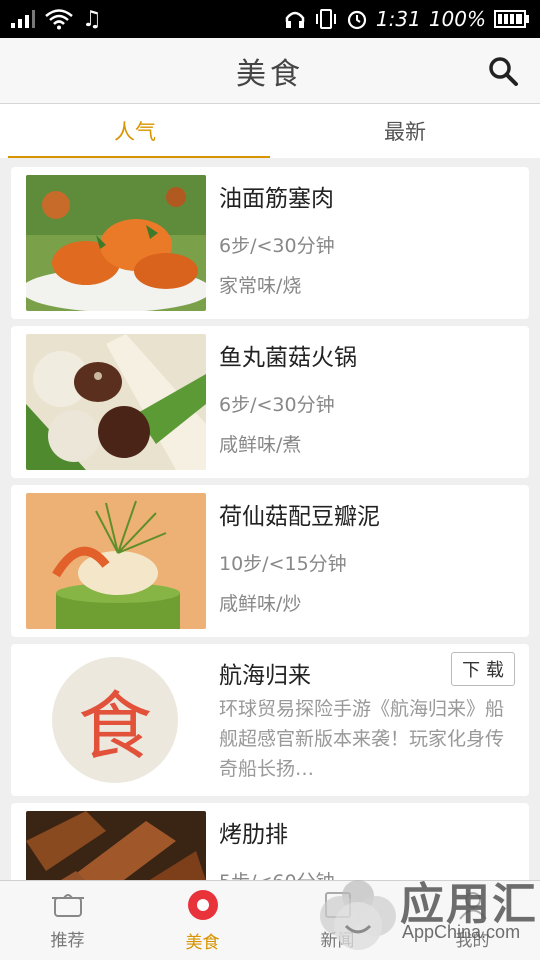  I want to click on recipe-steps-time: 10步/<15分钟, so click(283, 564).